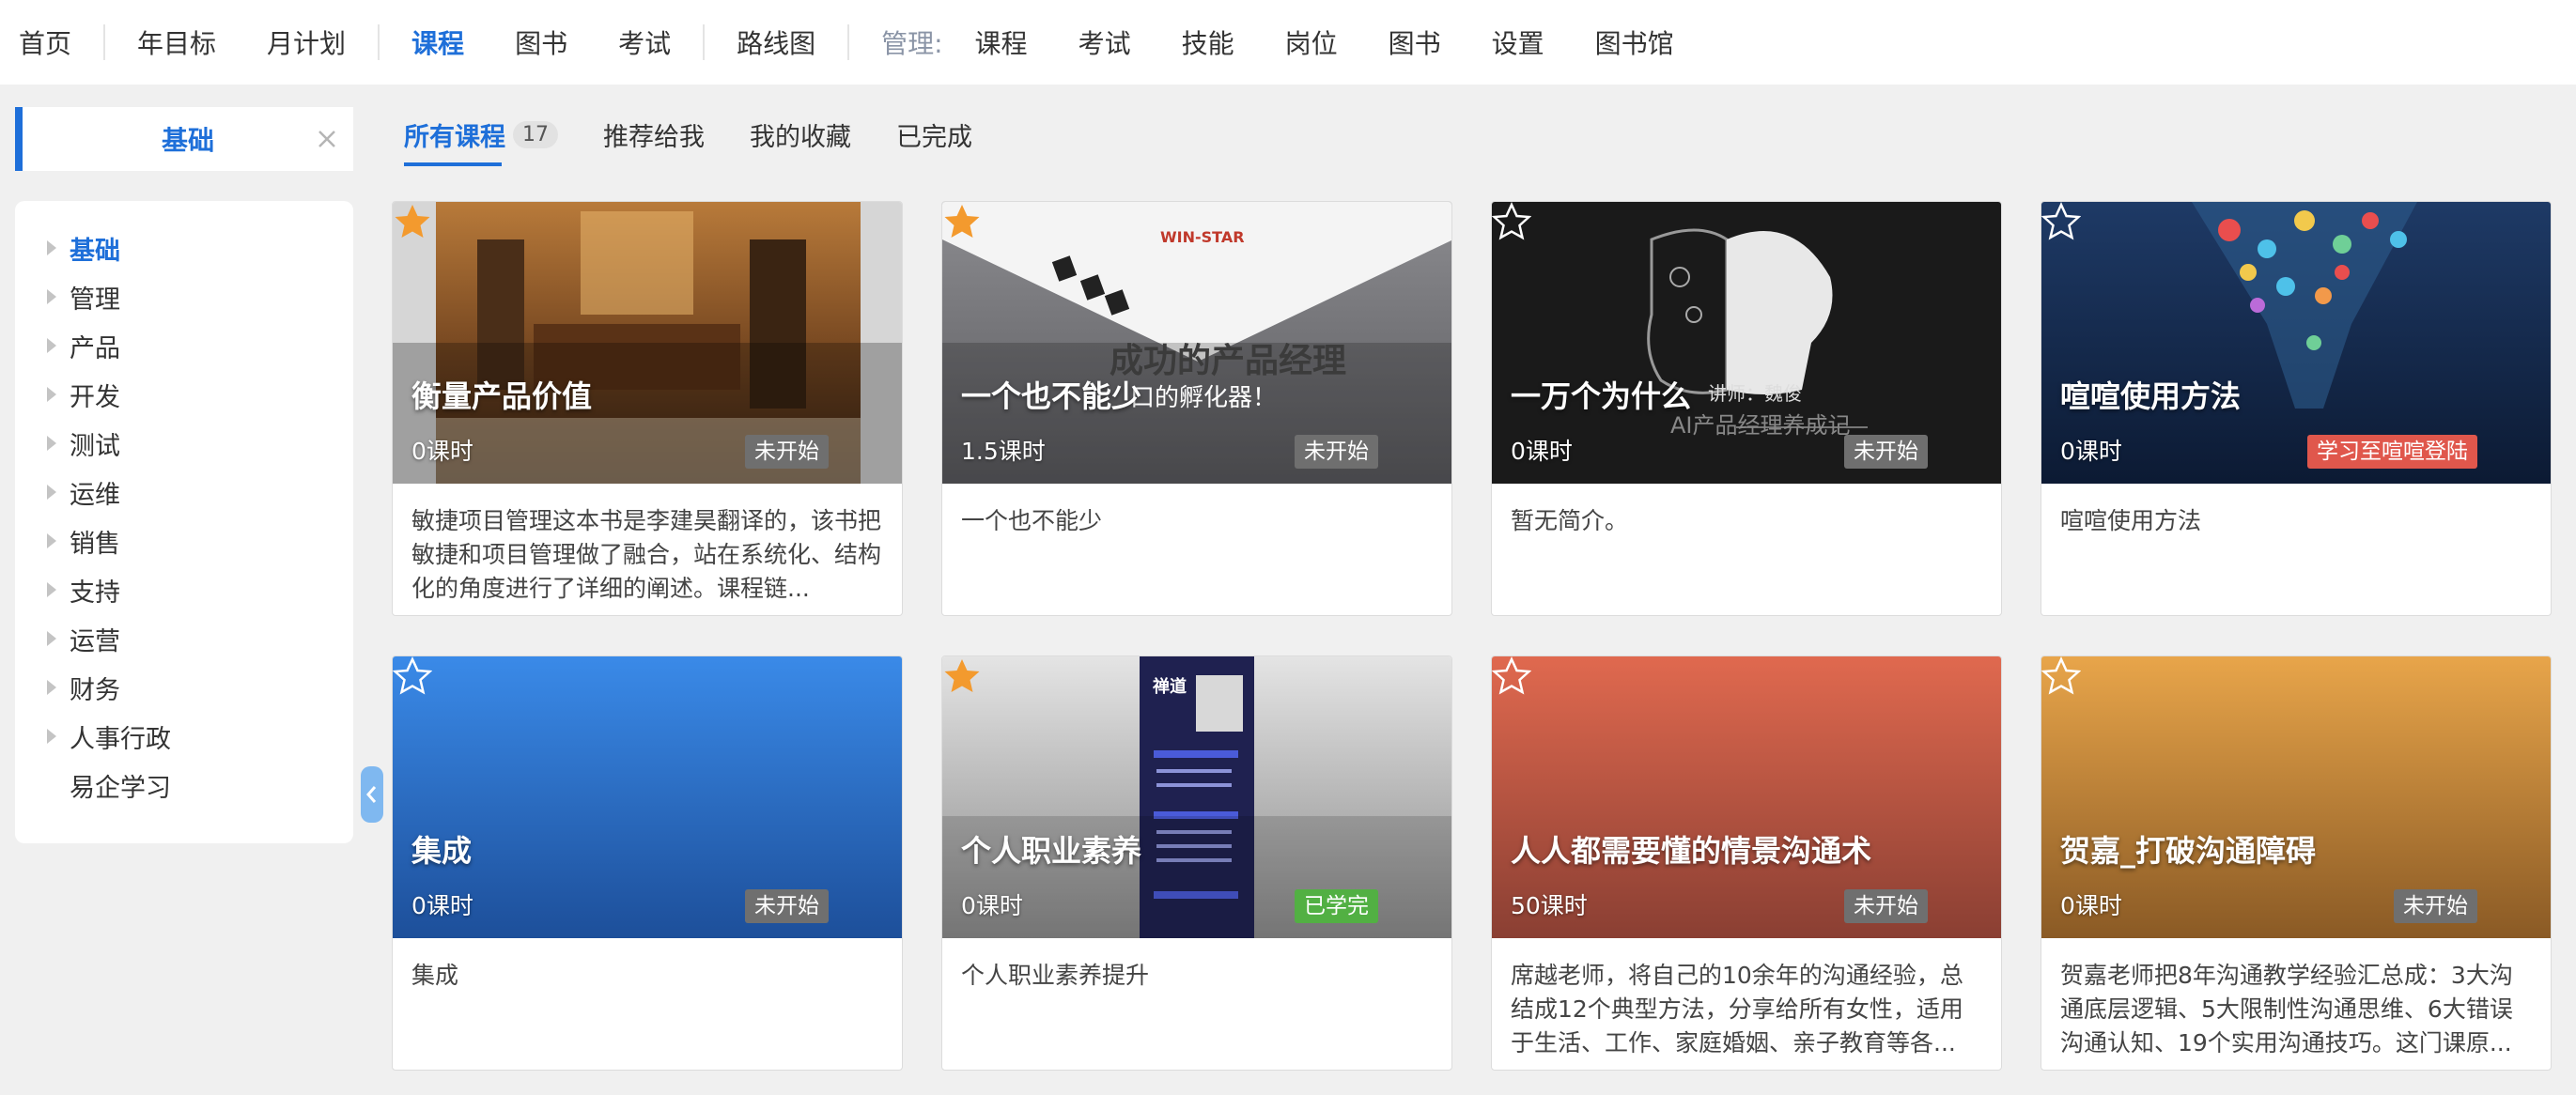 The image size is (2576, 1095). I want to click on tree-item-marketing-ops: 运营, so click(184, 638).